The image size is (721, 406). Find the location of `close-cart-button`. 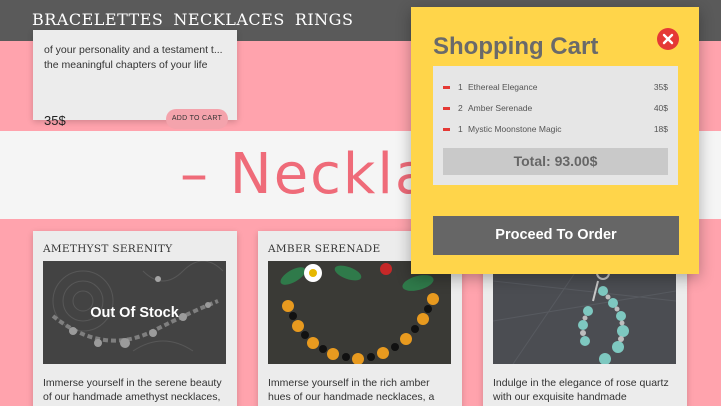

close-cart-button is located at coordinates (668, 39).